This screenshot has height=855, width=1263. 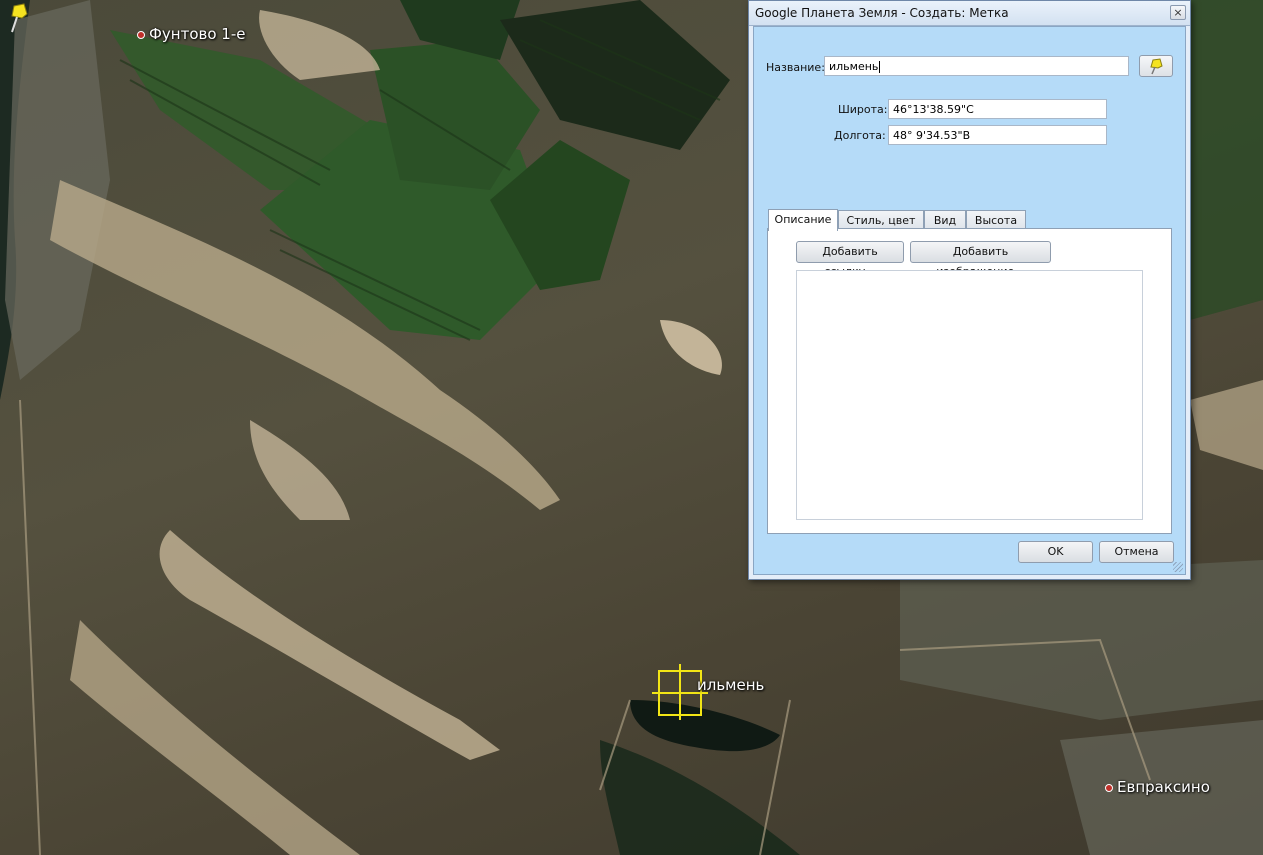 What do you see at coordinates (680, 693) in the screenshot?
I see `placemark-selection-box` at bounding box center [680, 693].